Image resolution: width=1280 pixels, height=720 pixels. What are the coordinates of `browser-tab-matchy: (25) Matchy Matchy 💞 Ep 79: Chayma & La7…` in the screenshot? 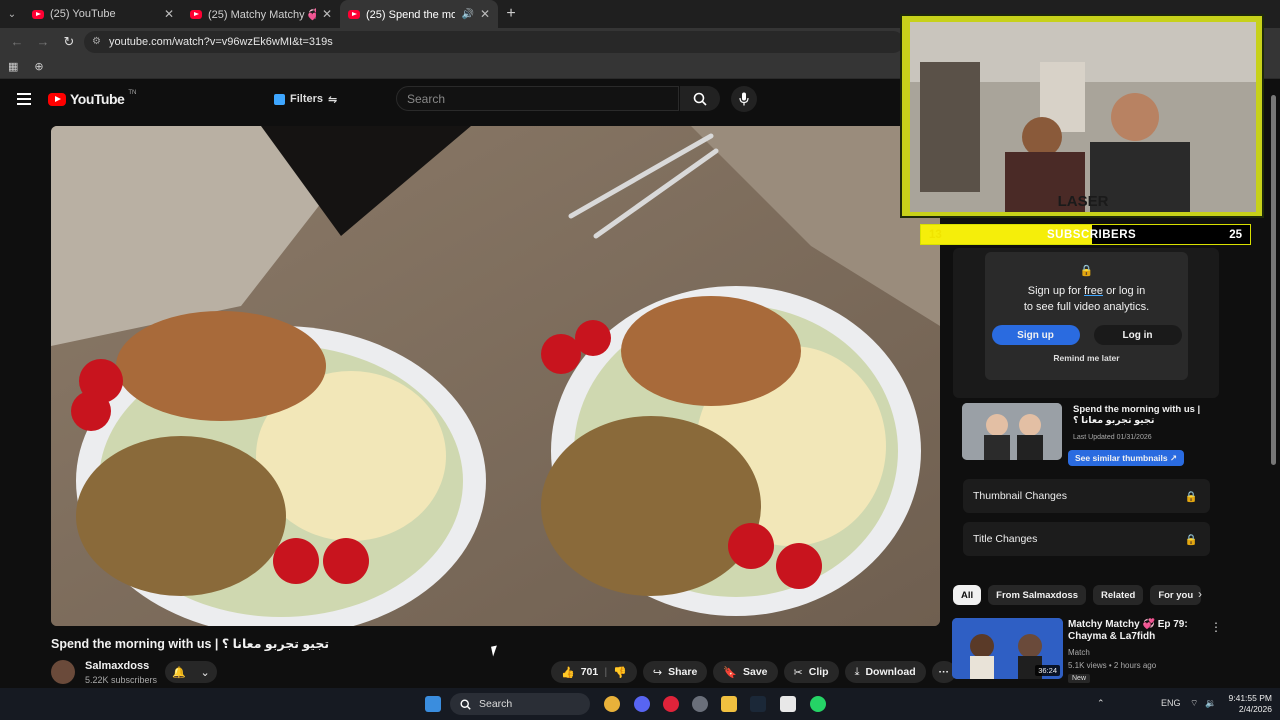 It's located at (261, 14).